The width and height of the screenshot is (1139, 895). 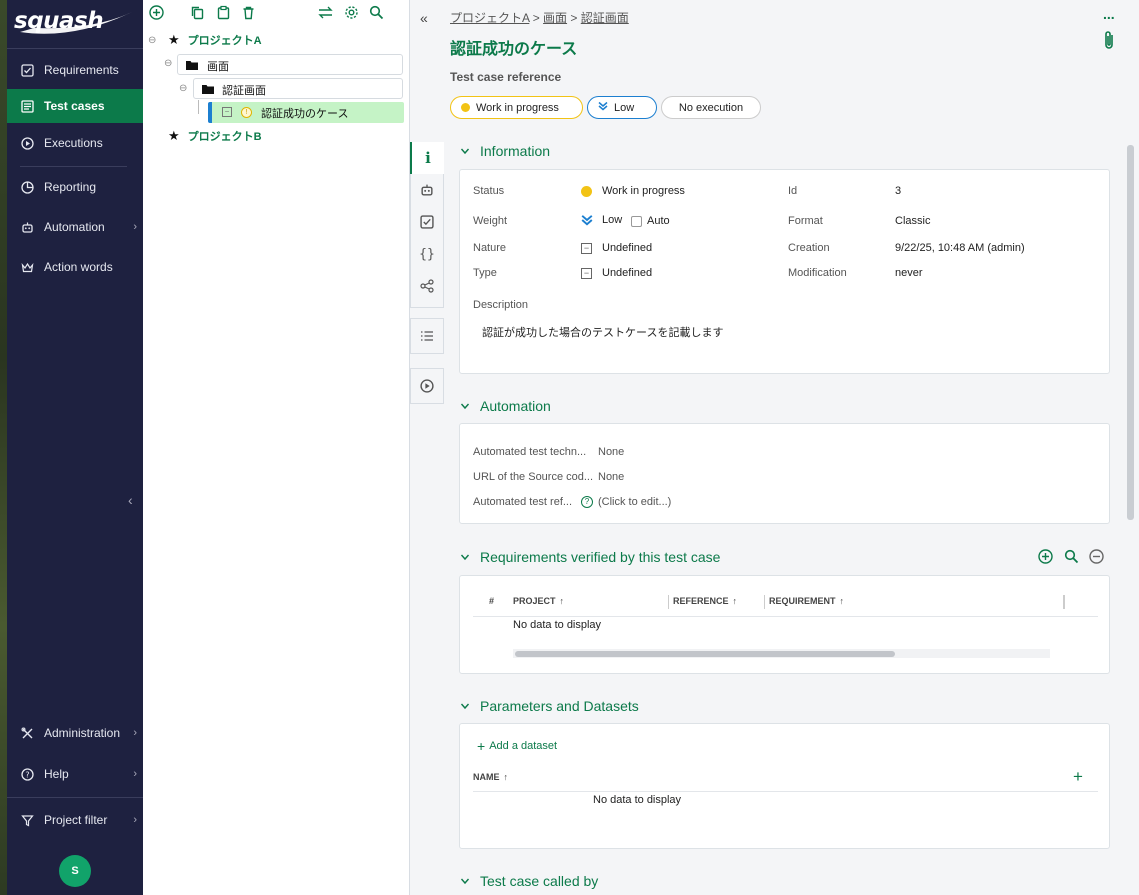 I want to click on remove-requirement-icon, so click(x=1096, y=558).